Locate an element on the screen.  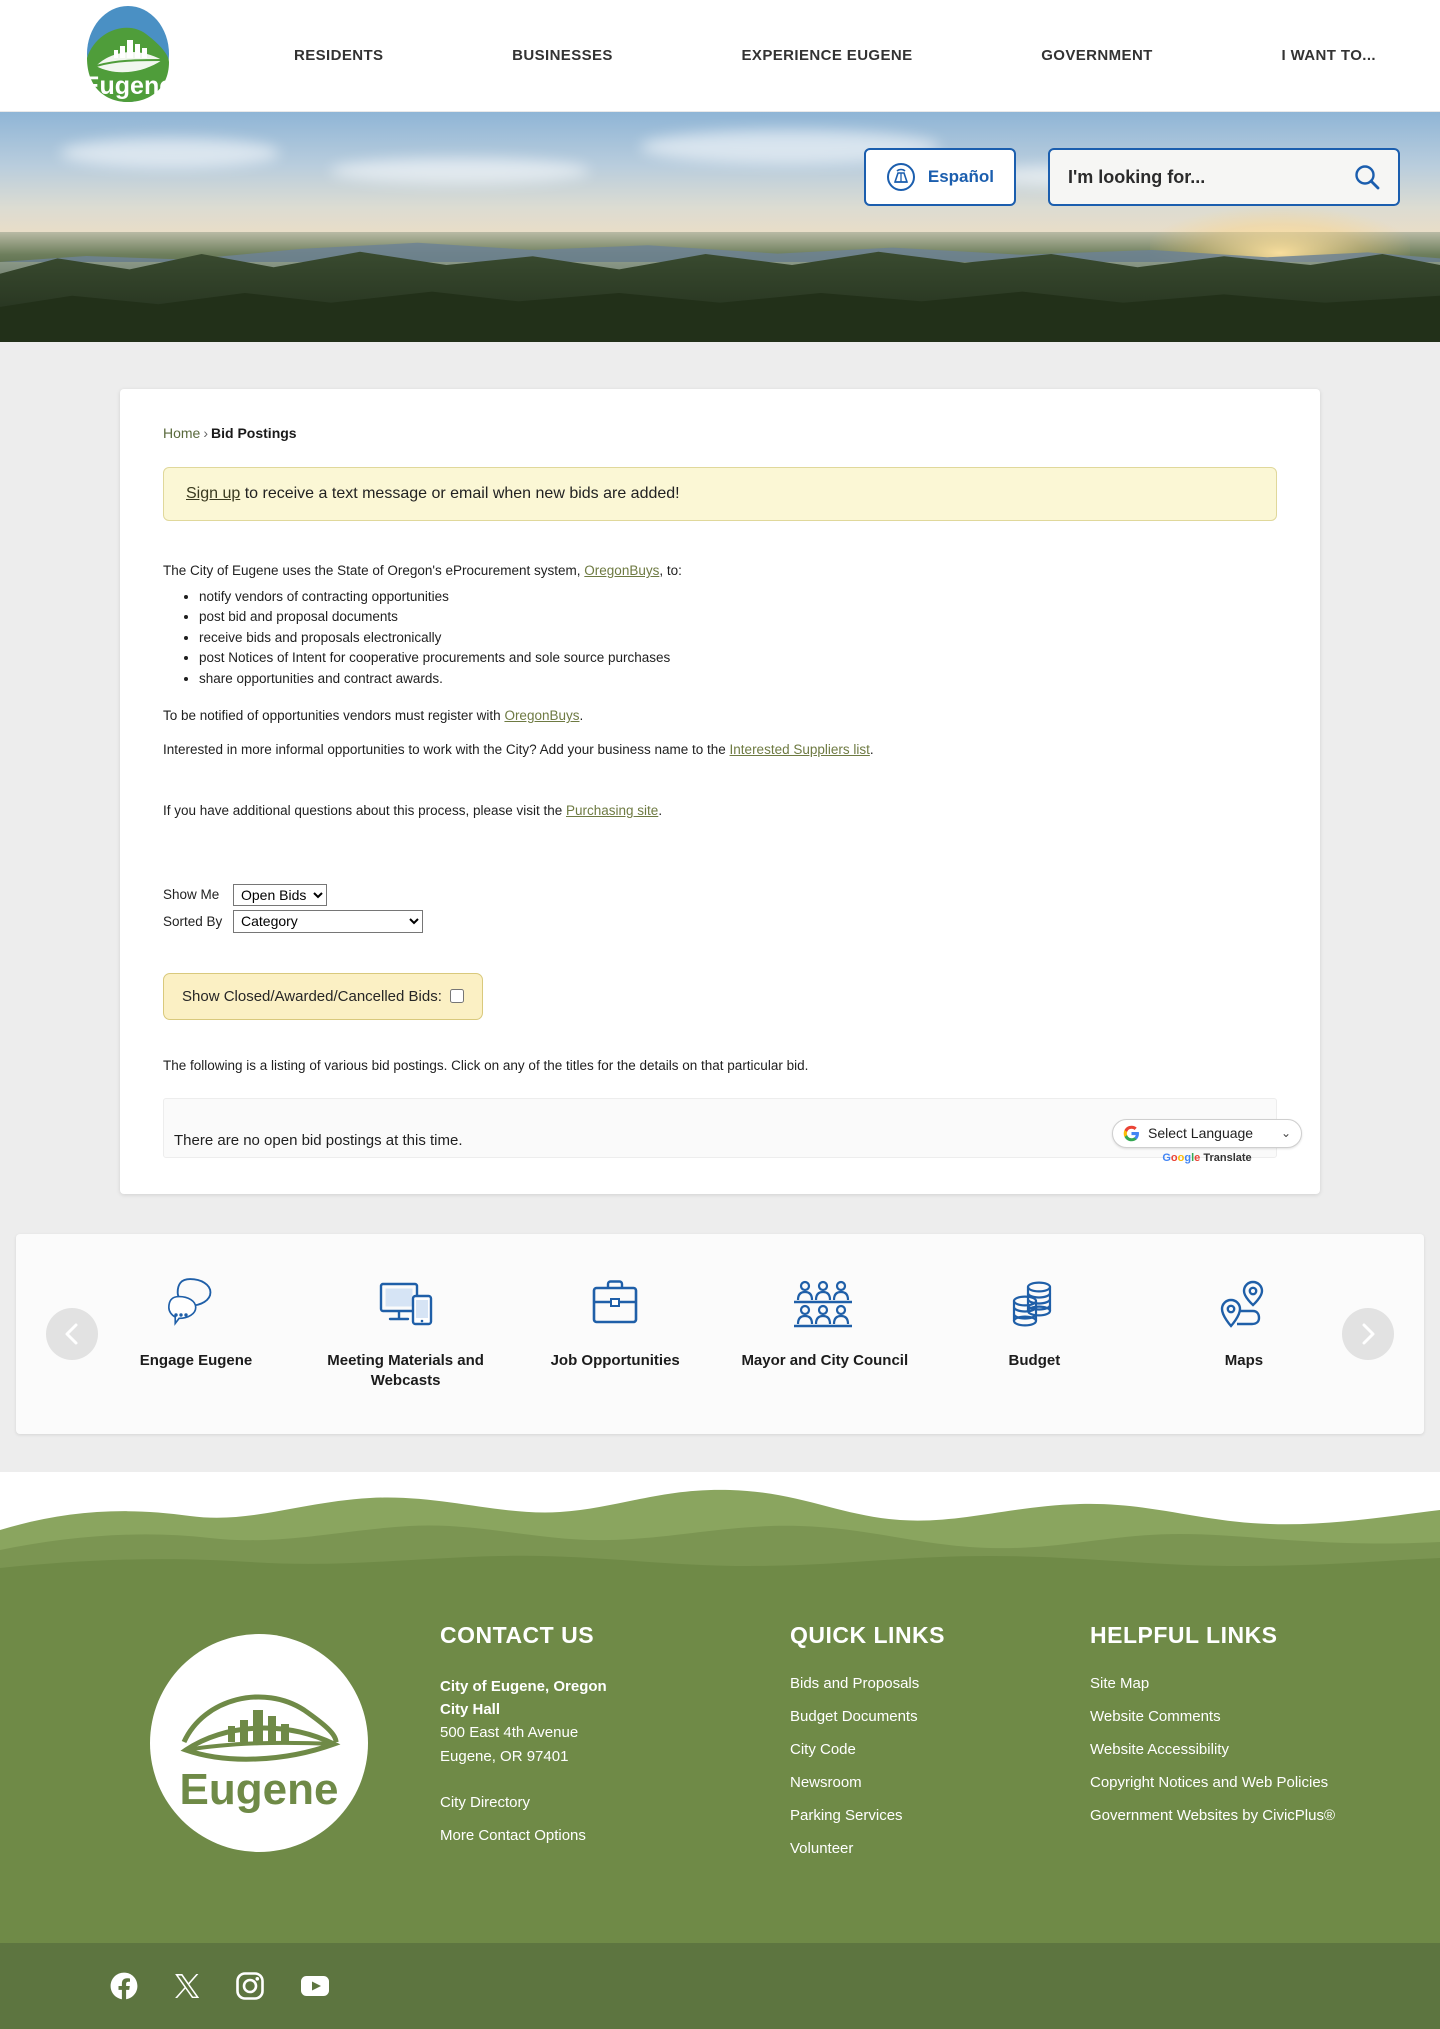
facebook-icon is located at coordinates (124, 1986).